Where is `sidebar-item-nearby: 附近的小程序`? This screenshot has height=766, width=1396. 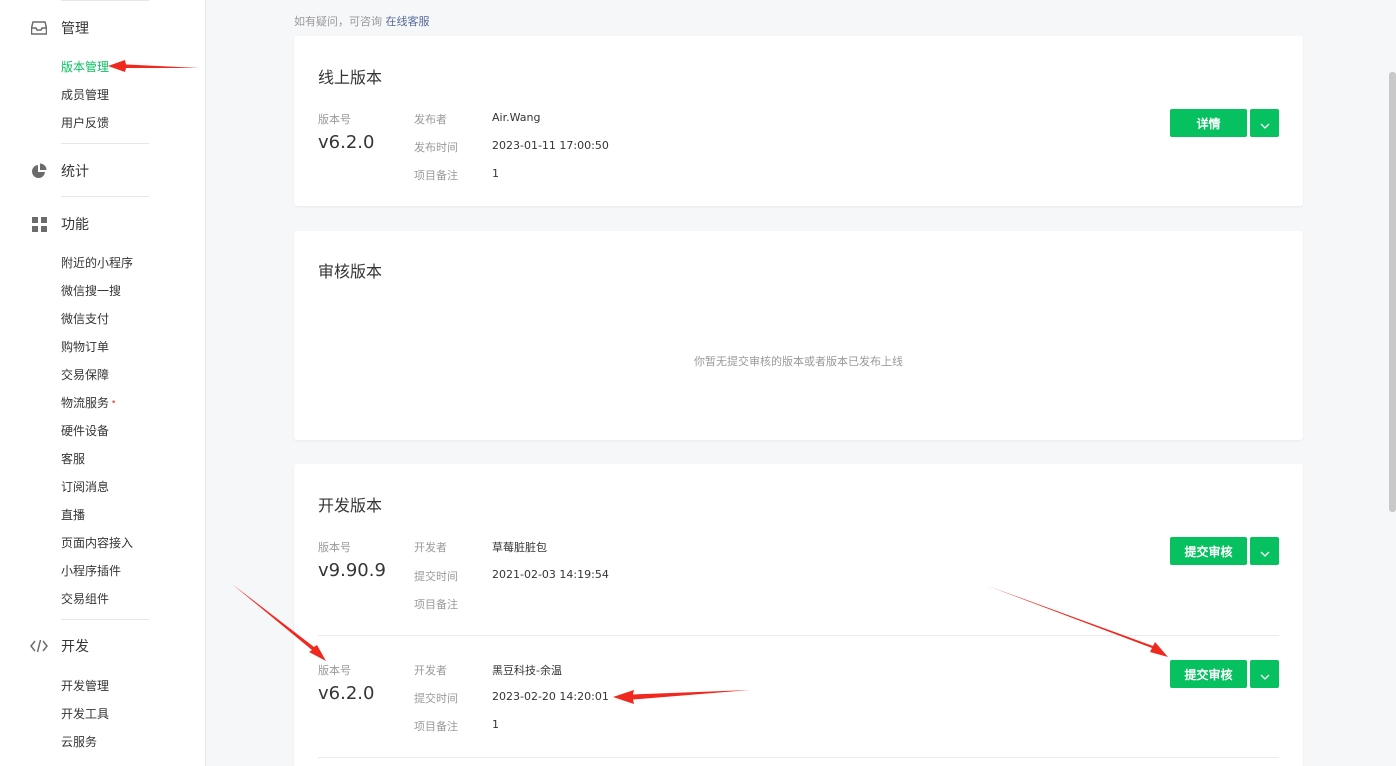
sidebar-item-nearby: 附近的小程序 is located at coordinates (97, 263).